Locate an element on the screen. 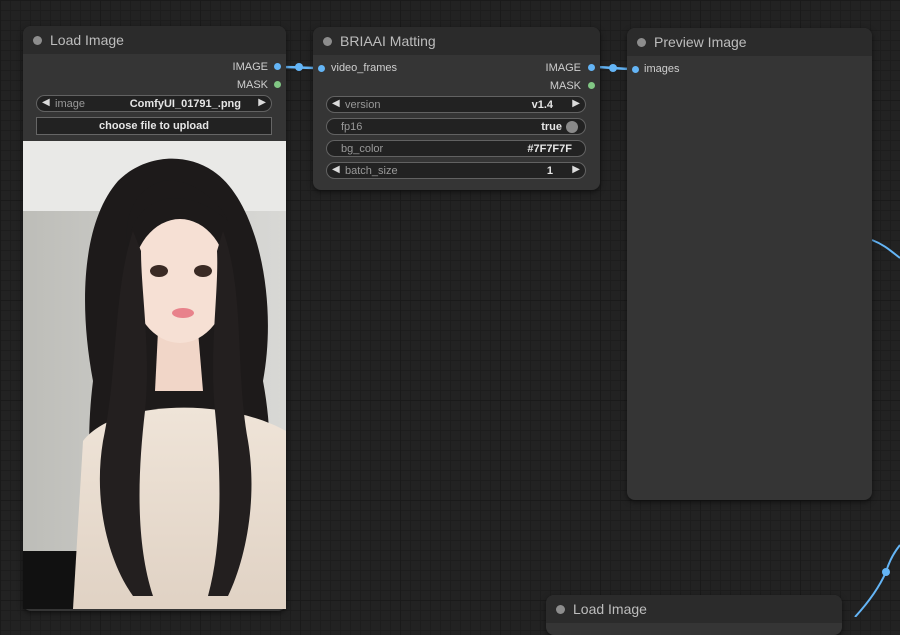  widget-label: version is located at coordinates (363, 105).